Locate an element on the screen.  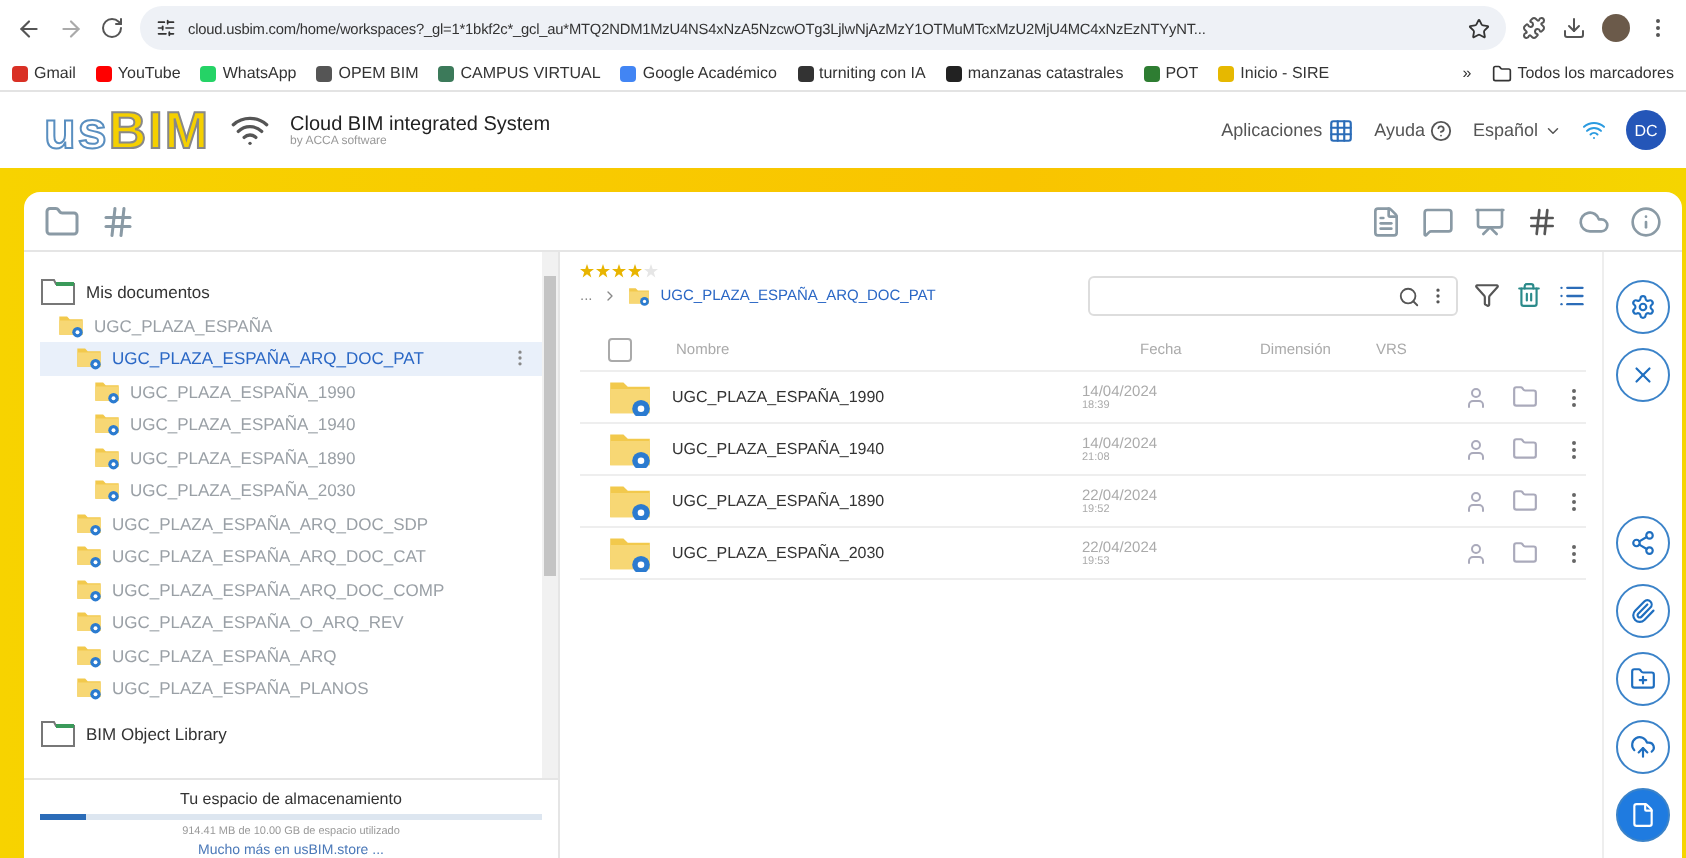
forward-icon is located at coordinates (71, 28).